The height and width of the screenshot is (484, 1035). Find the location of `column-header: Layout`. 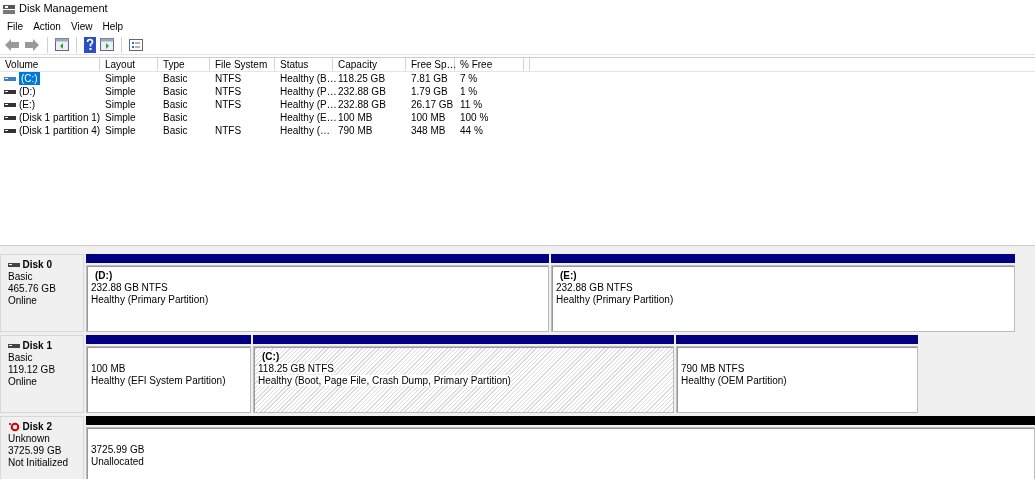

column-header: Layout is located at coordinates (129, 64).